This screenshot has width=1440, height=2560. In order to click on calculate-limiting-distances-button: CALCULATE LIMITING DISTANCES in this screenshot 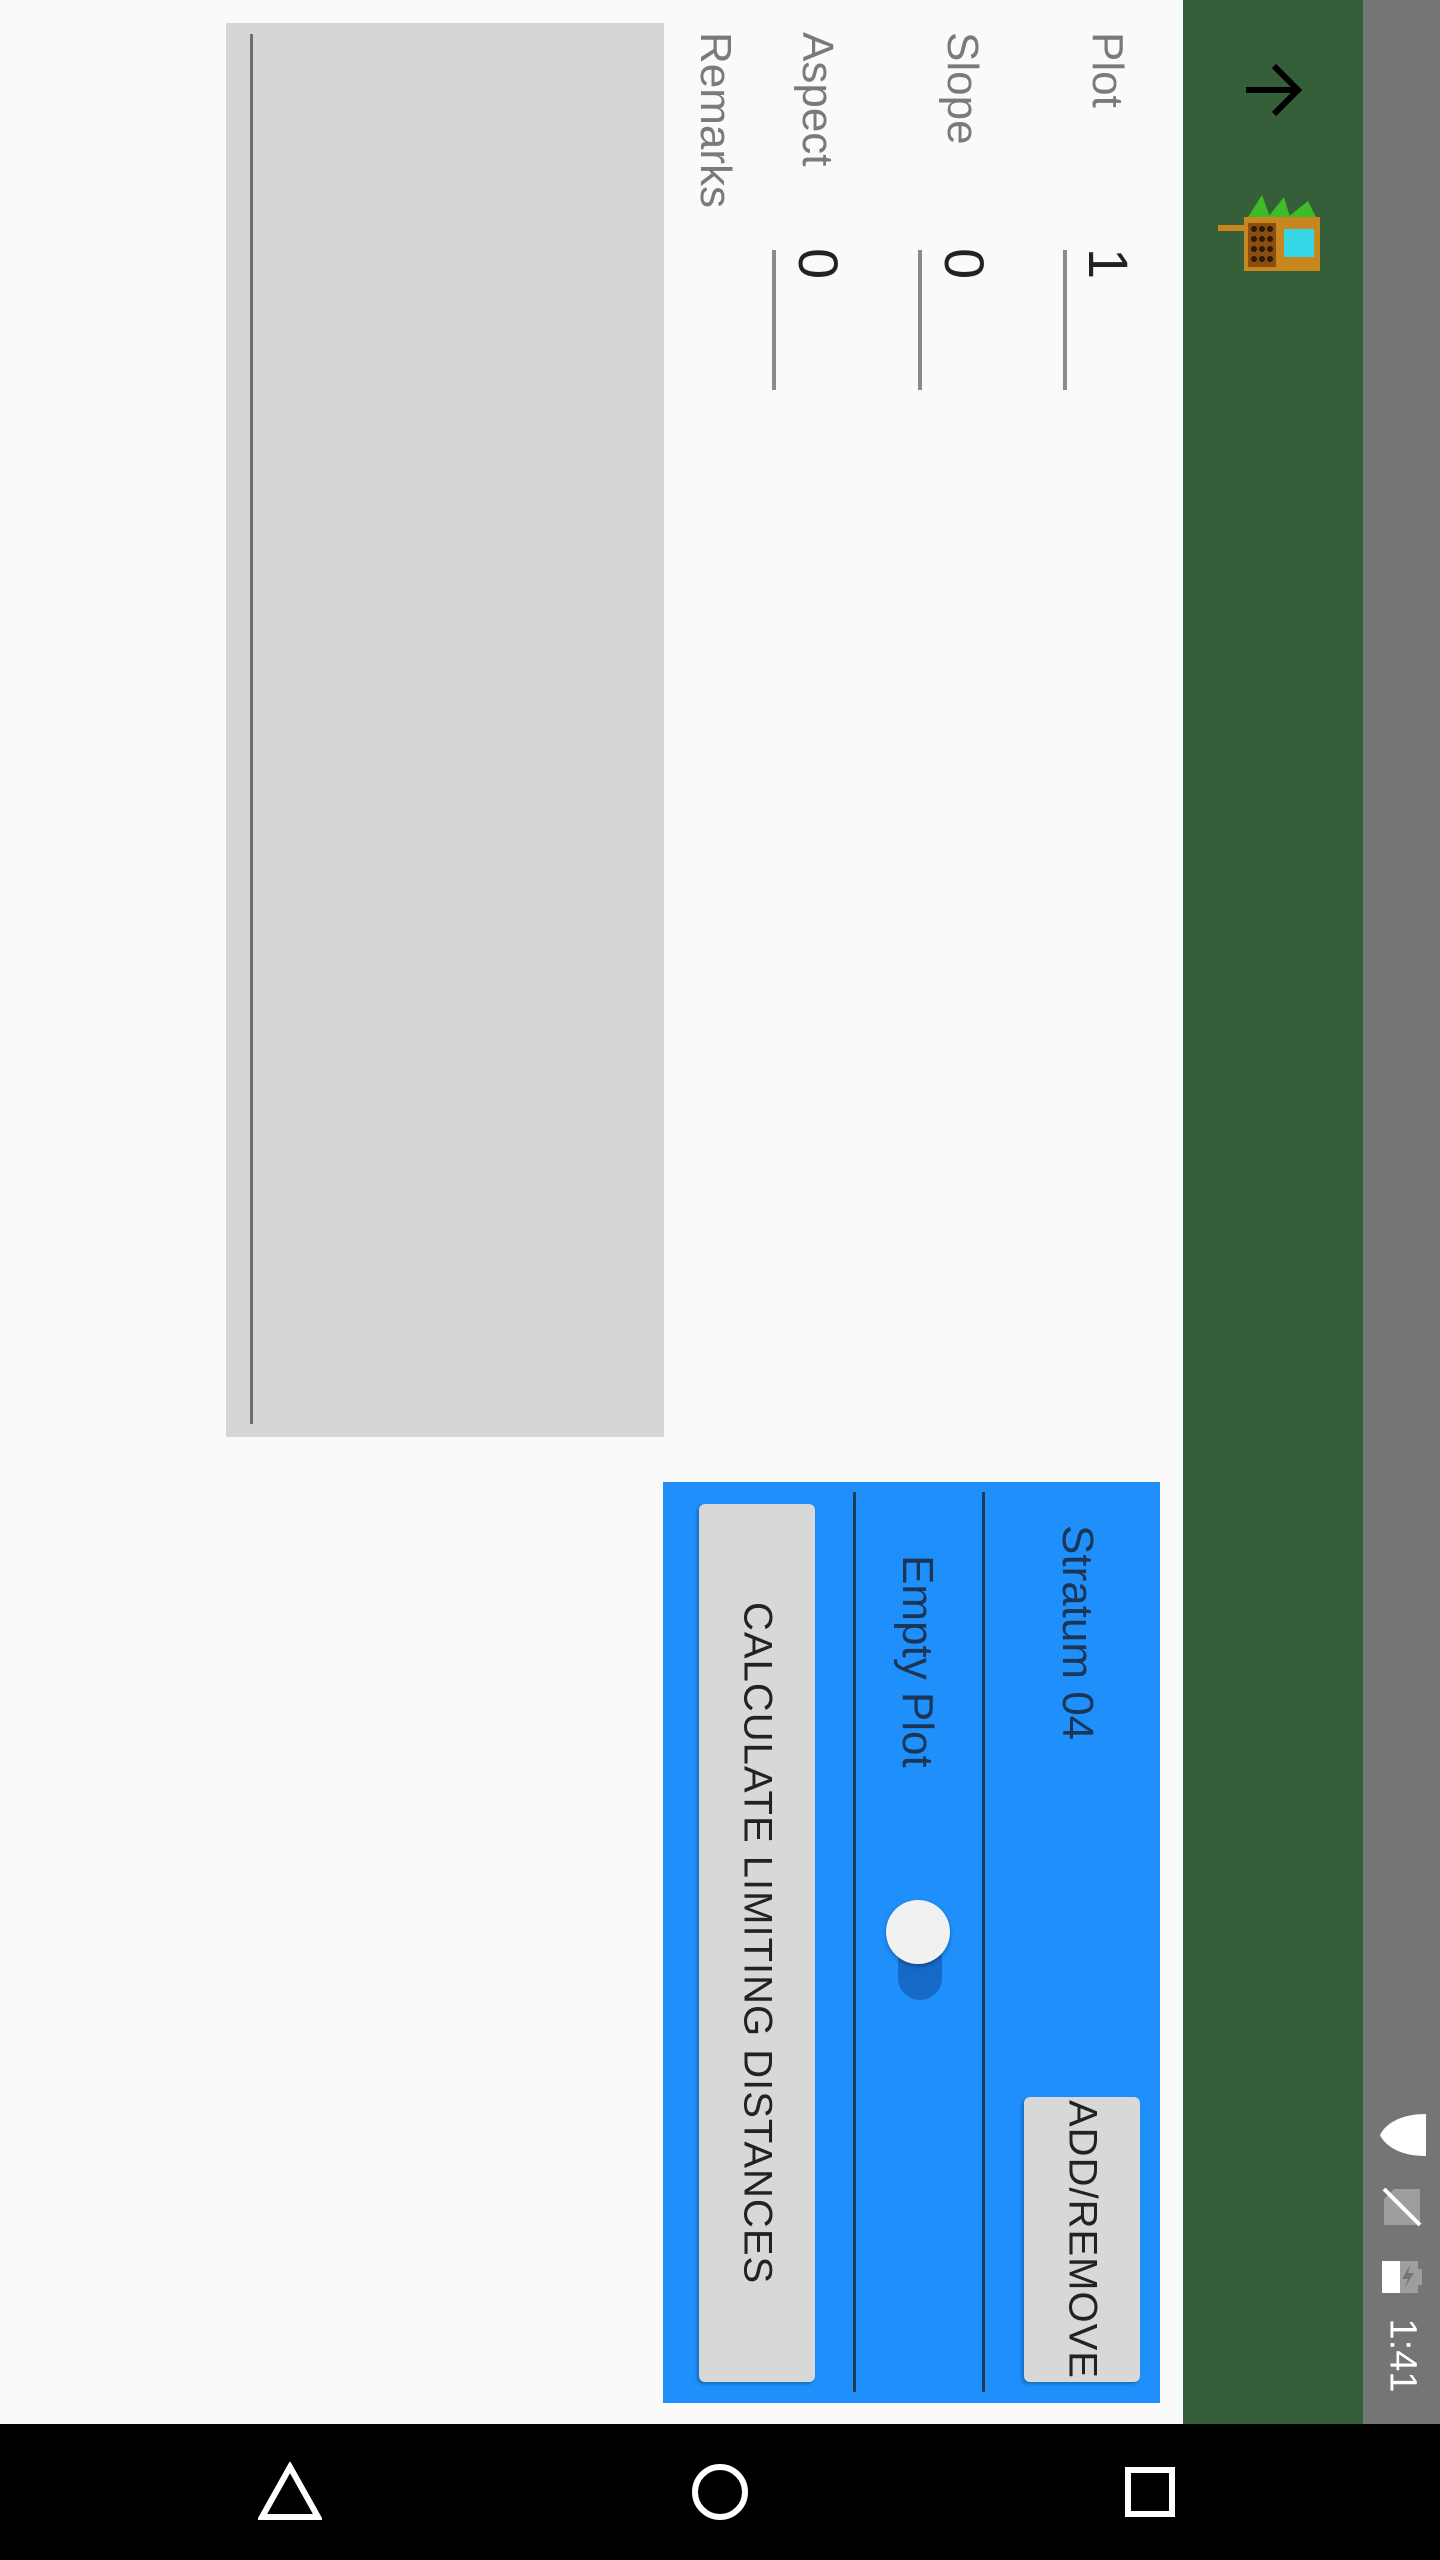, I will do `click(757, 1943)`.